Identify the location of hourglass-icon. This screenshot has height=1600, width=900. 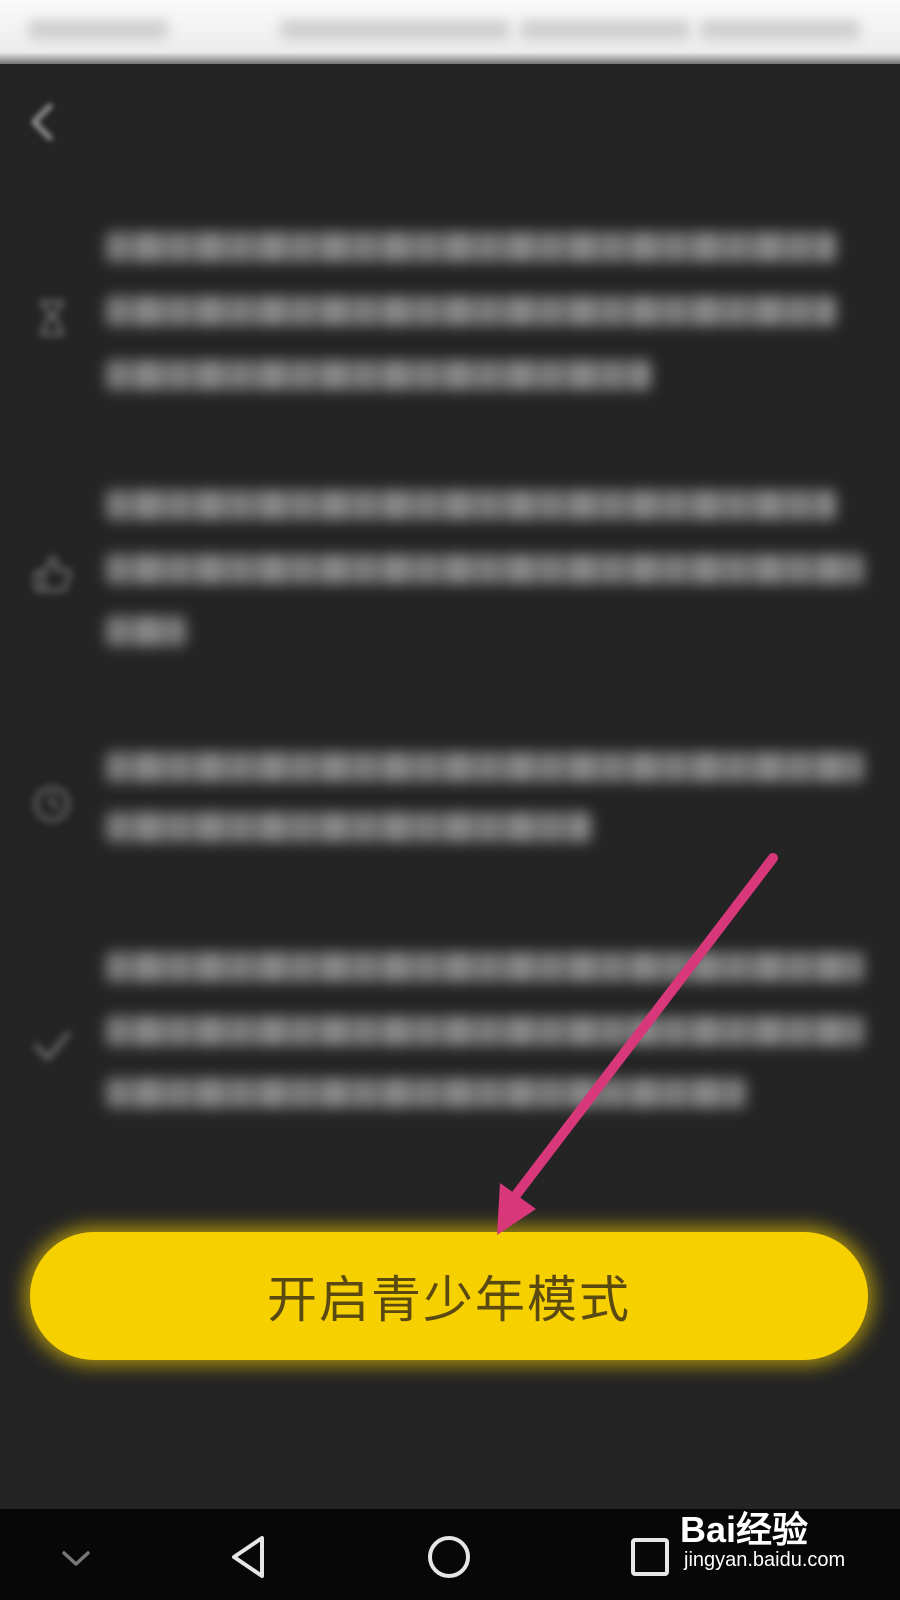
(52, 318).